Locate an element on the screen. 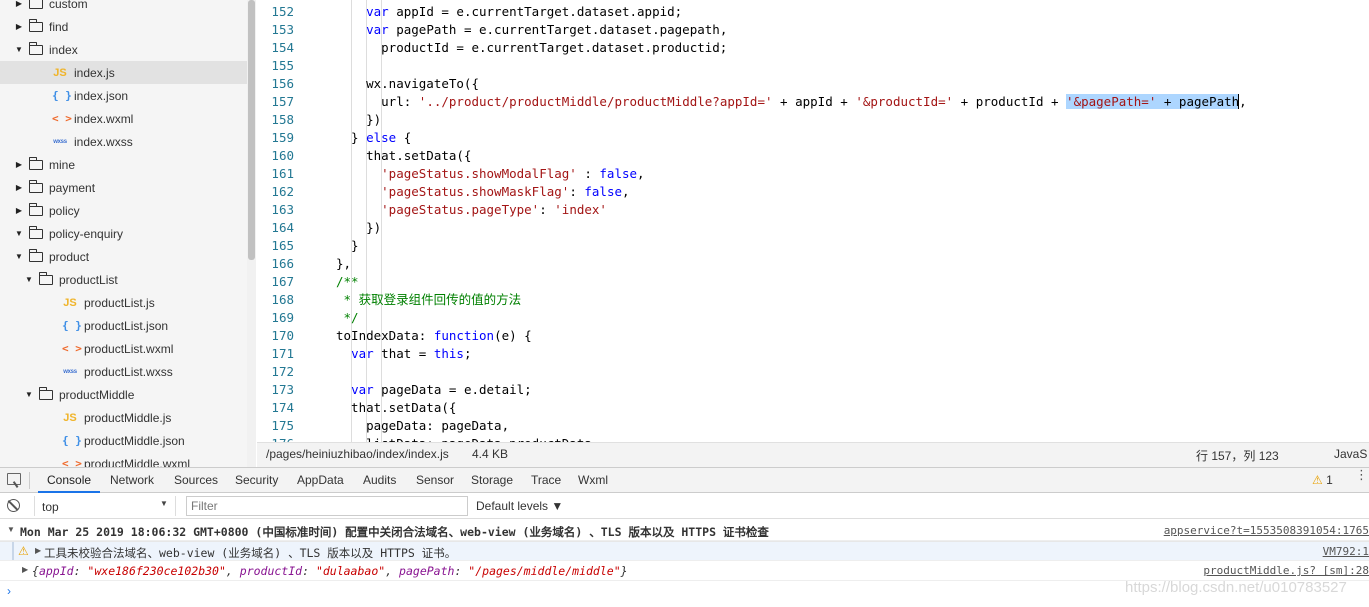 This screenshot has width=1369, height=607. file-tree-scrollbar-thumb is located at coordinates (251, 130).